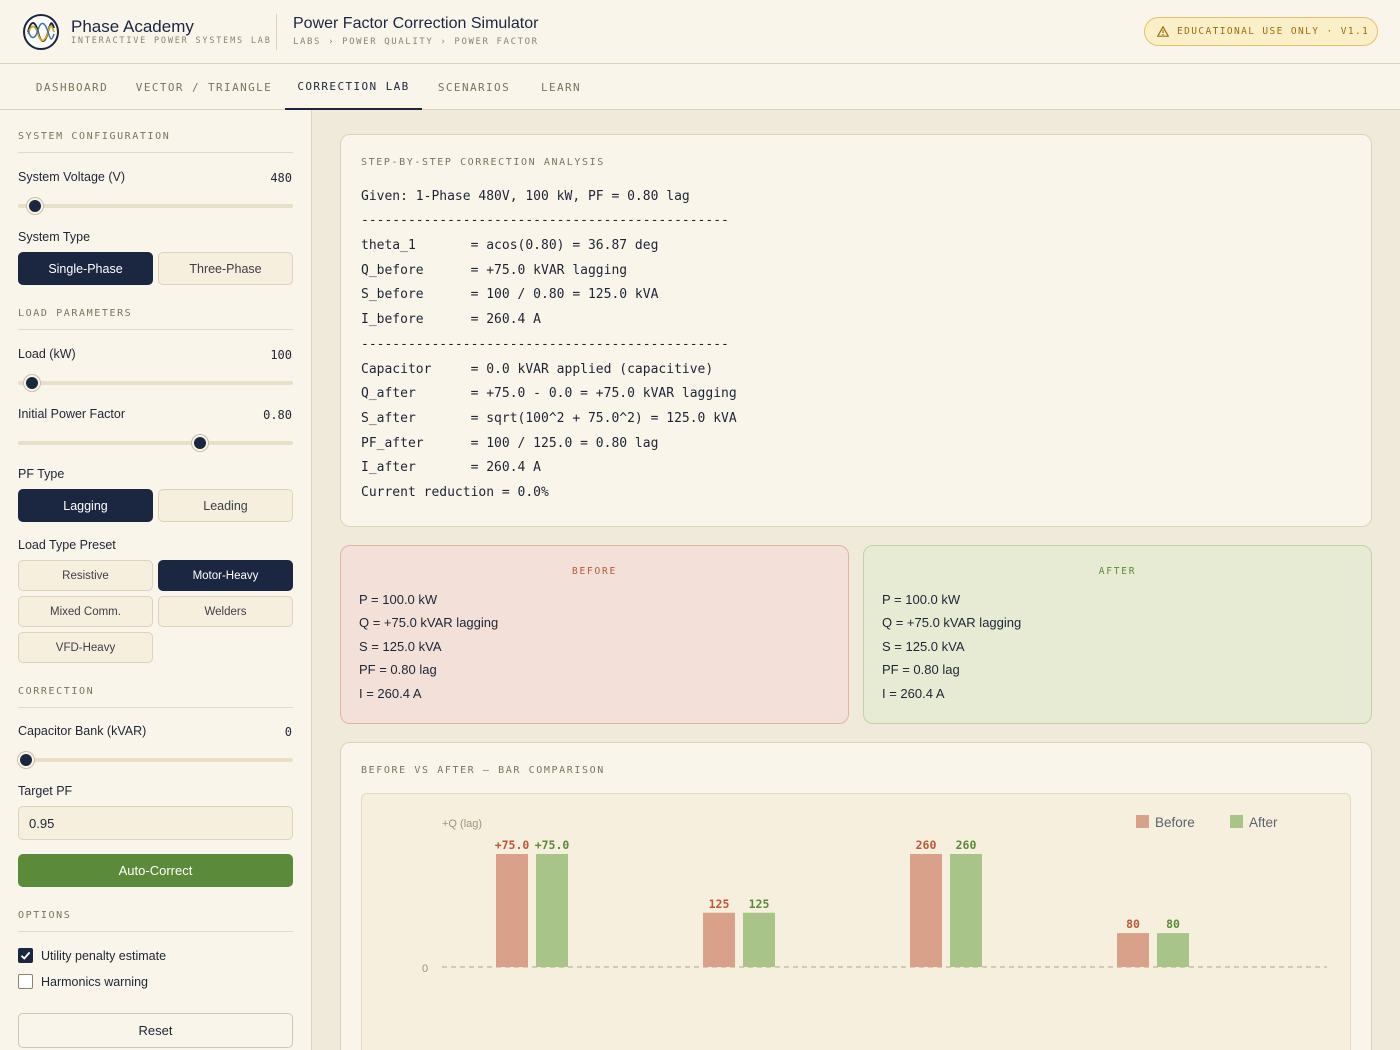 This screenshot has width=1400, height=1050. I want to click on legend-label-before: Before, so click(1175, 822).